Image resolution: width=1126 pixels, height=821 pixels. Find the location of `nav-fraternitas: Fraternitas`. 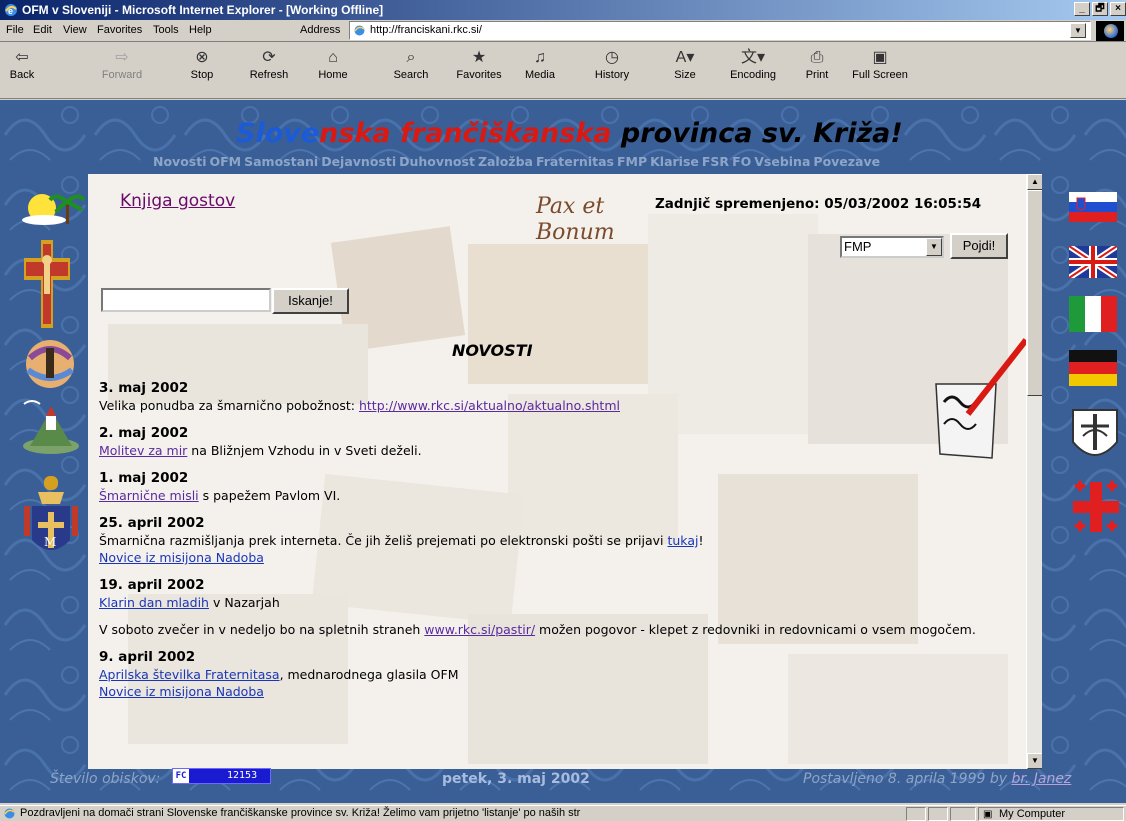

nav-fraternitas: Fraternitas is located at coordinates (575, 161).